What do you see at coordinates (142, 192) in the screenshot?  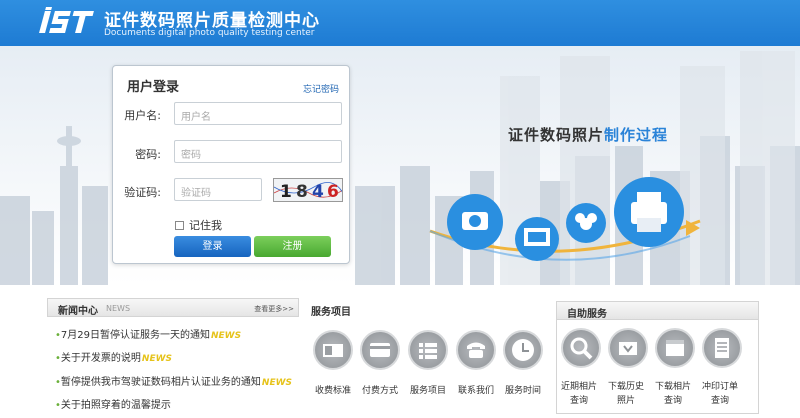 I see `captcha-label: 验证码:` at bounding box center [142, 192].